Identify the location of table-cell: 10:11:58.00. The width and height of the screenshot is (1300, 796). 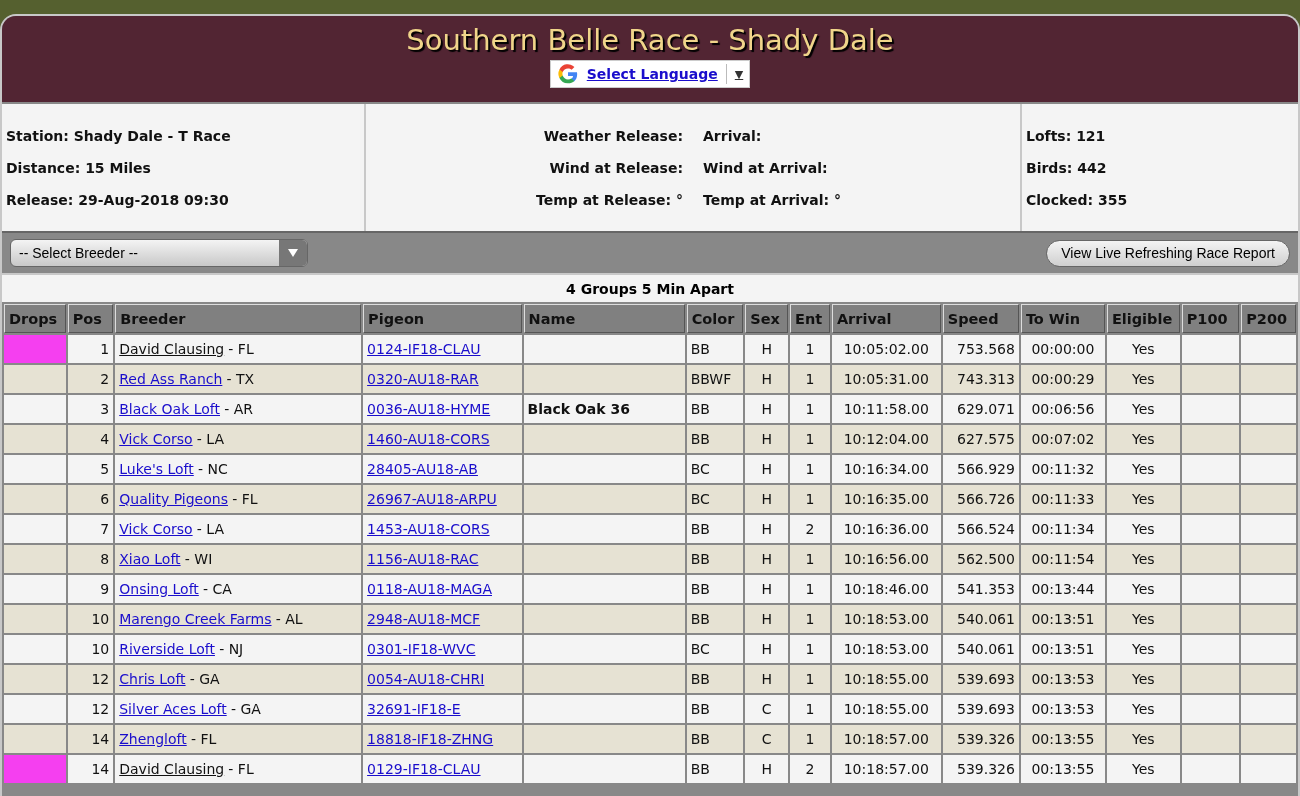
(886, 409).